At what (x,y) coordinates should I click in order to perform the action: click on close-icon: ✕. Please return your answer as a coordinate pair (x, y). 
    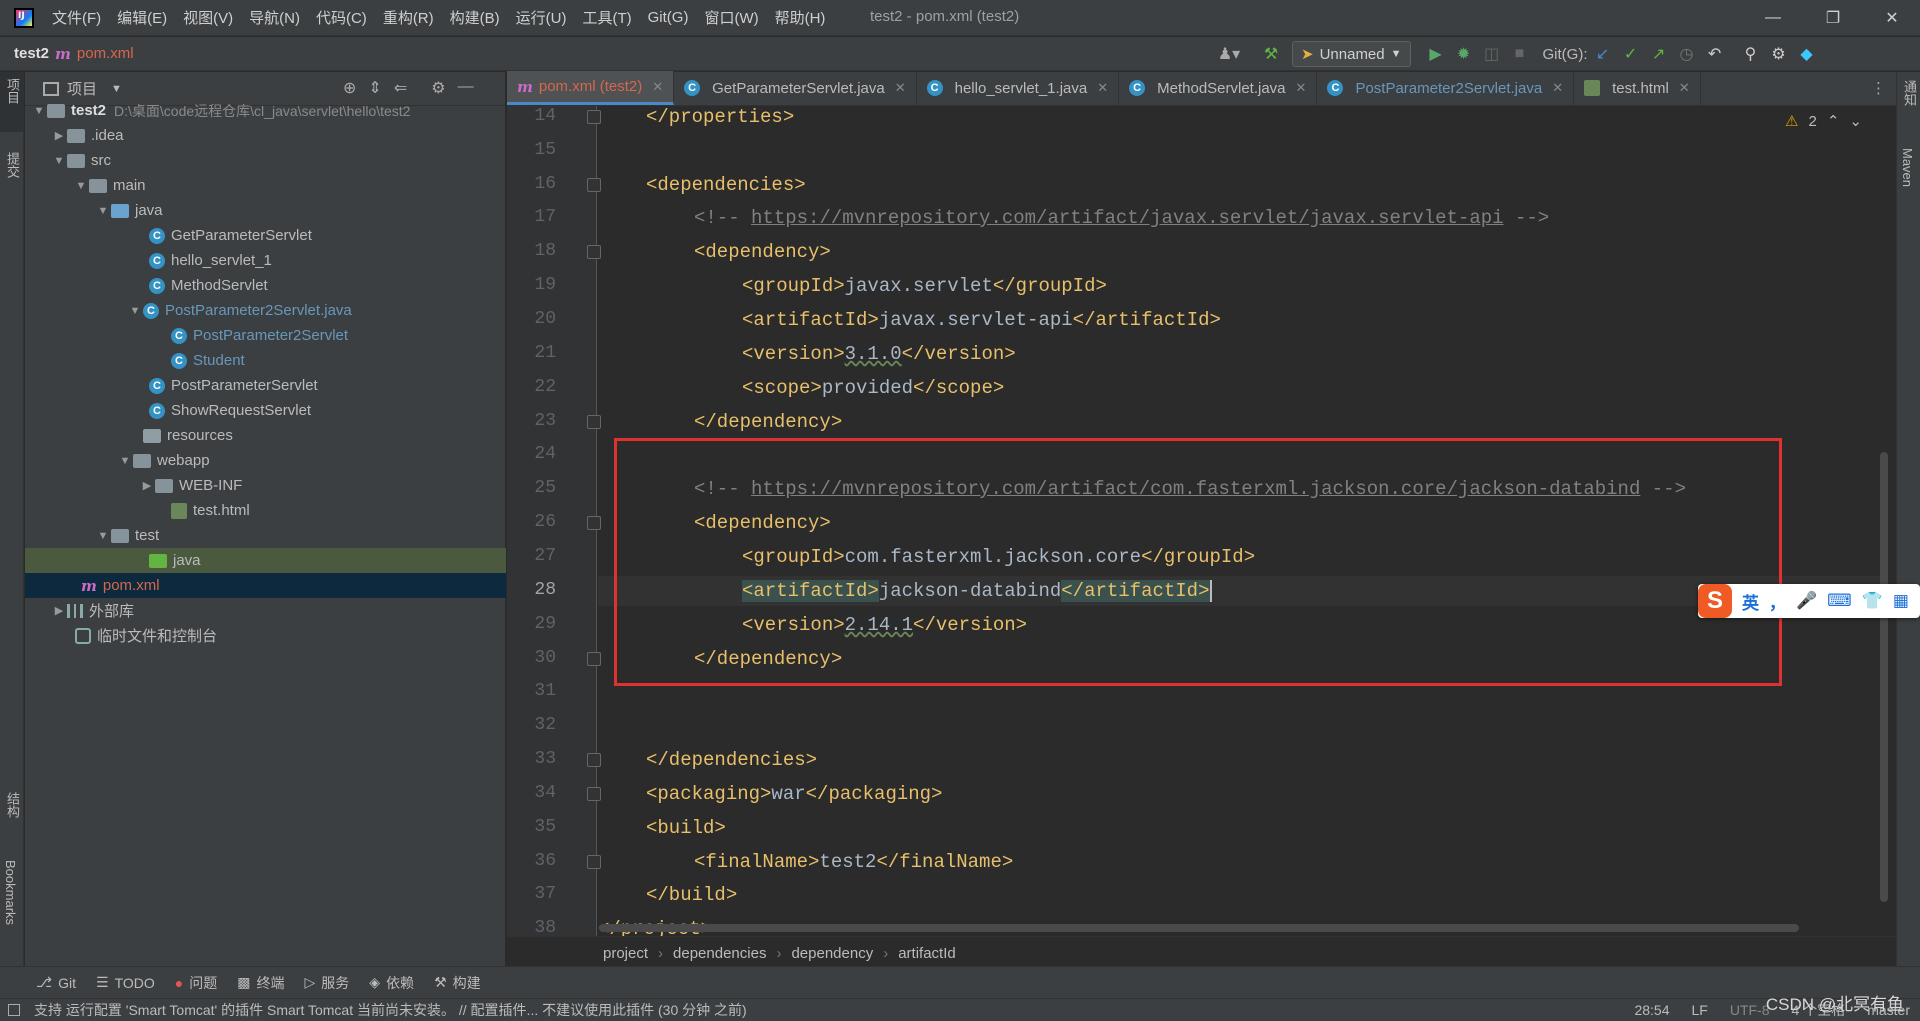
    Looking at the image, I should click on (1892, 18).